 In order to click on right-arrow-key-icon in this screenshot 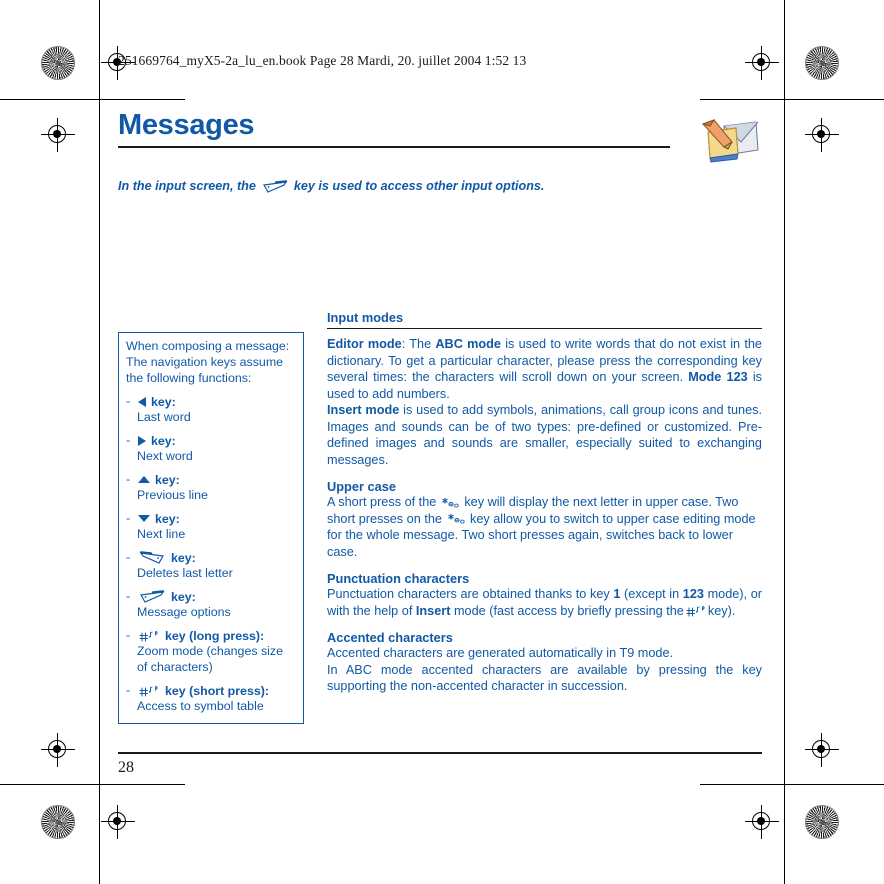, I will do `click(142, 440)`.